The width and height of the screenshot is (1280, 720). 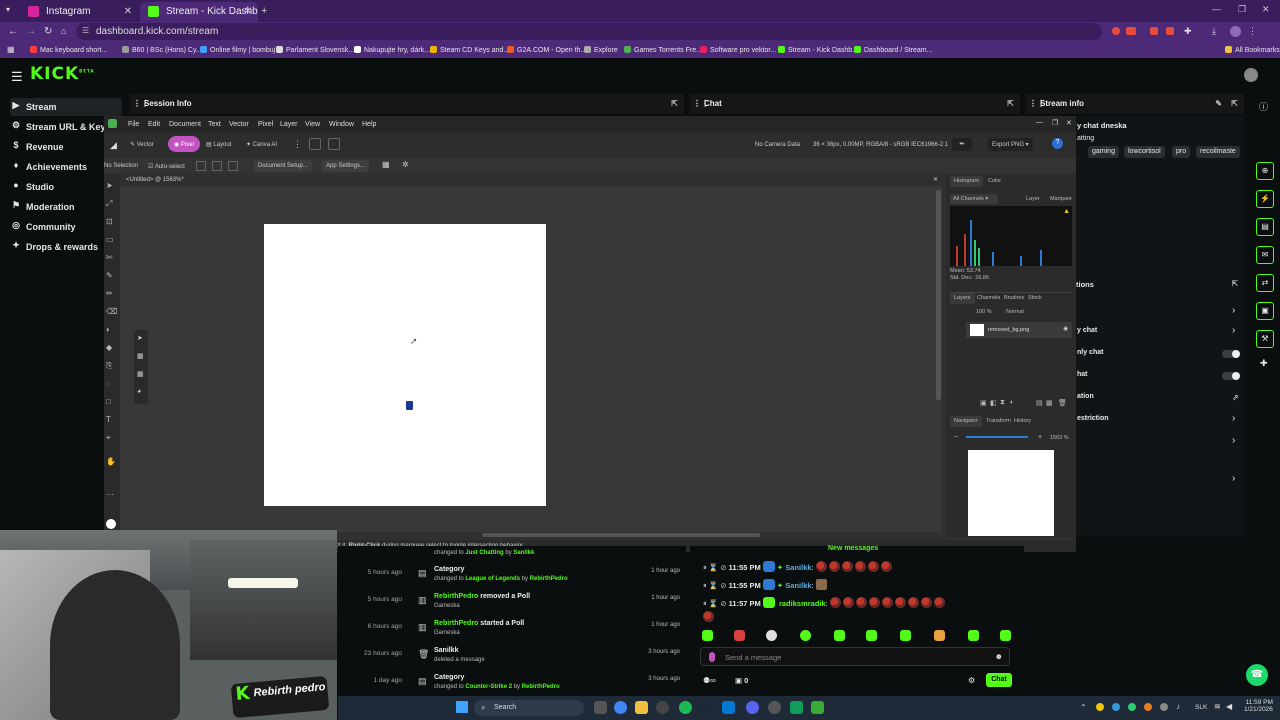 I want to click on opacity-field: 100 %, so click(x=984, y=312).